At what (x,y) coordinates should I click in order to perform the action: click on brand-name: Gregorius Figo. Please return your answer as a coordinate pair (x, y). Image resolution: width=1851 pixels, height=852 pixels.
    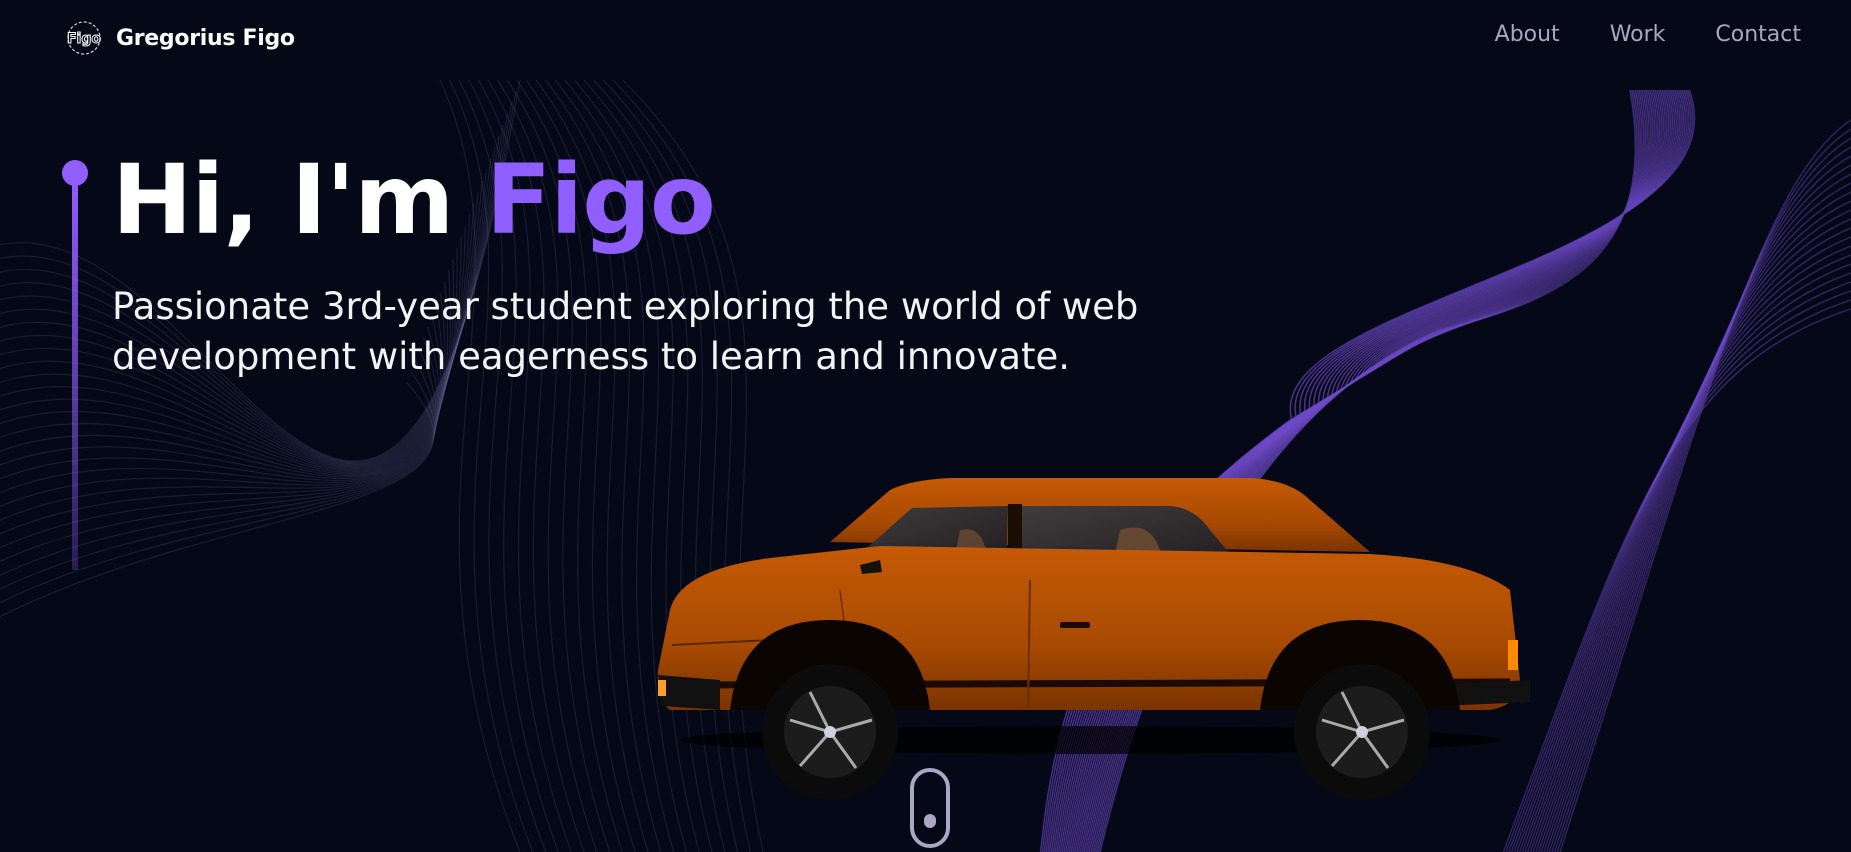
    Looking at the image, I should click on (205, 38).